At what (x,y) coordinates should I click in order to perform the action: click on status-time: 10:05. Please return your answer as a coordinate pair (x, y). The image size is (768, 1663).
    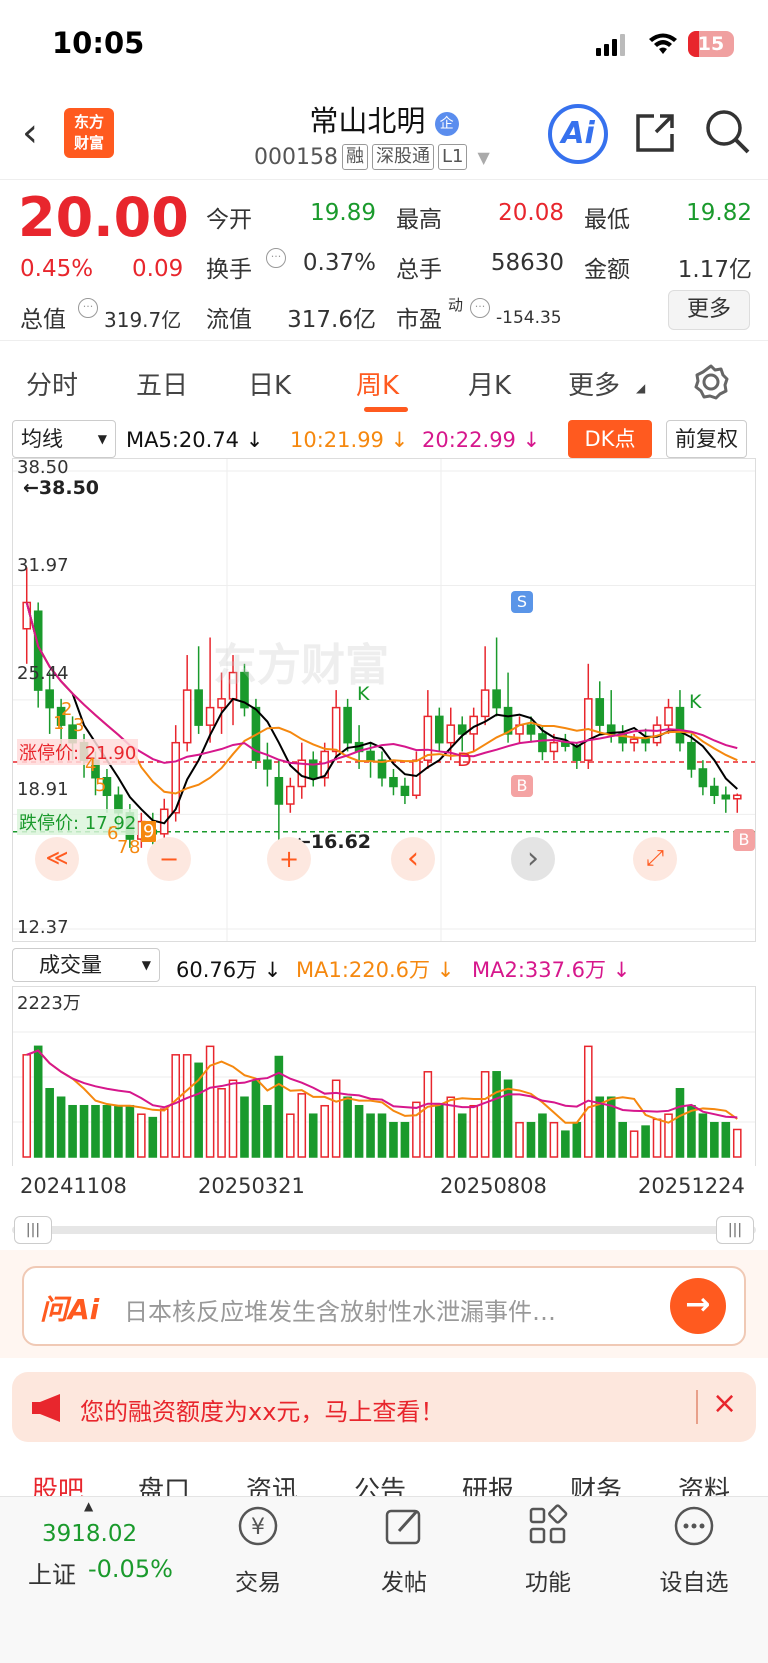
    Looking at the image, I should click on (98, 43).